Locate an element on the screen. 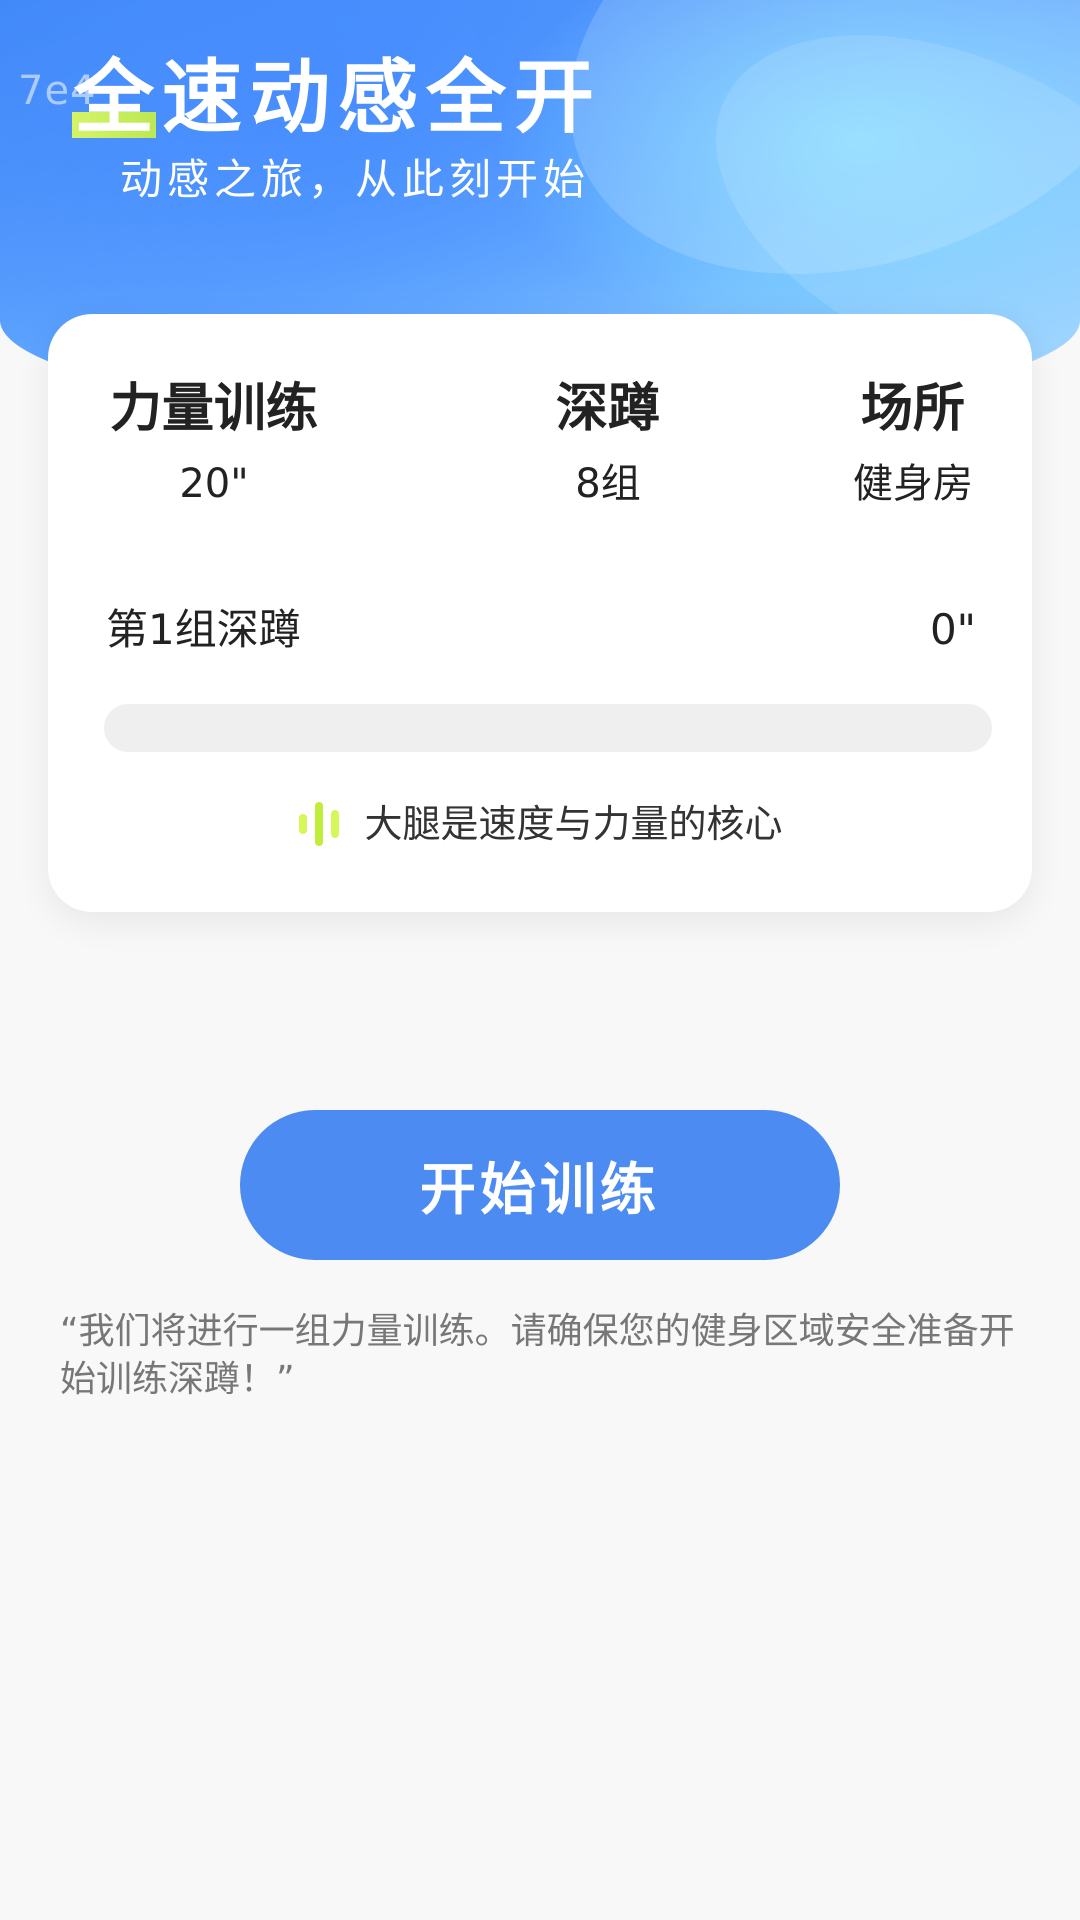 This screenshot has width=1080, height=1920. stat-label: 深蹲 is located at coordinates (607, 409).